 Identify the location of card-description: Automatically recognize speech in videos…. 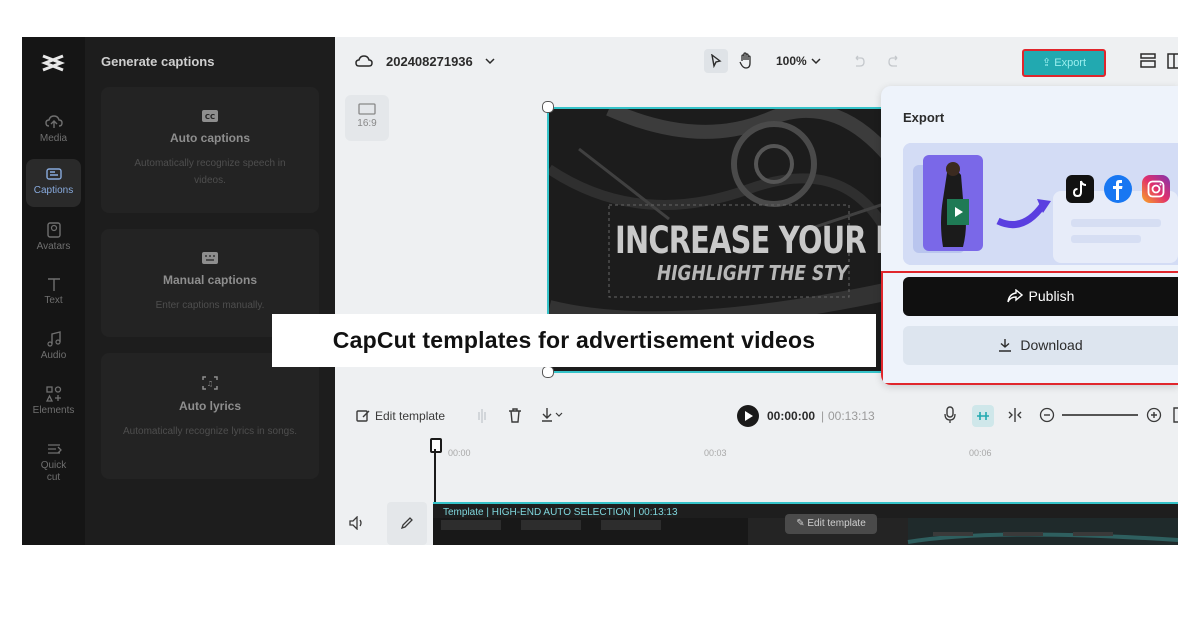
(210, 172).